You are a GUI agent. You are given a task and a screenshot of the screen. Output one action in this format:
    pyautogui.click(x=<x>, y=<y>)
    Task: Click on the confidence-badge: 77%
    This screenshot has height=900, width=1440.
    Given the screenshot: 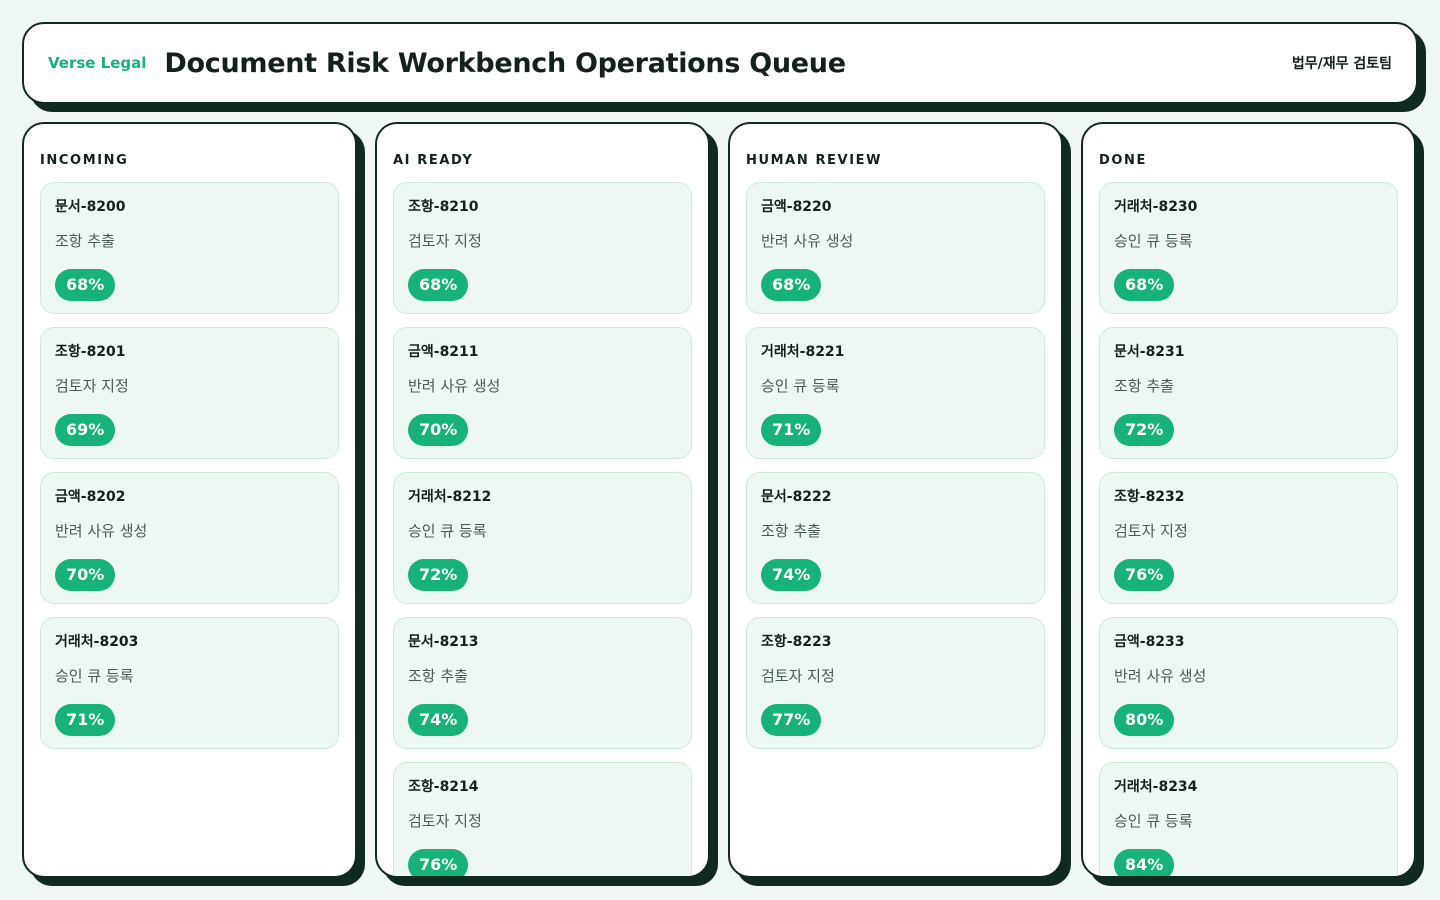 What is the action you would take?
    pyautogui.click(x=791, y=720)
    